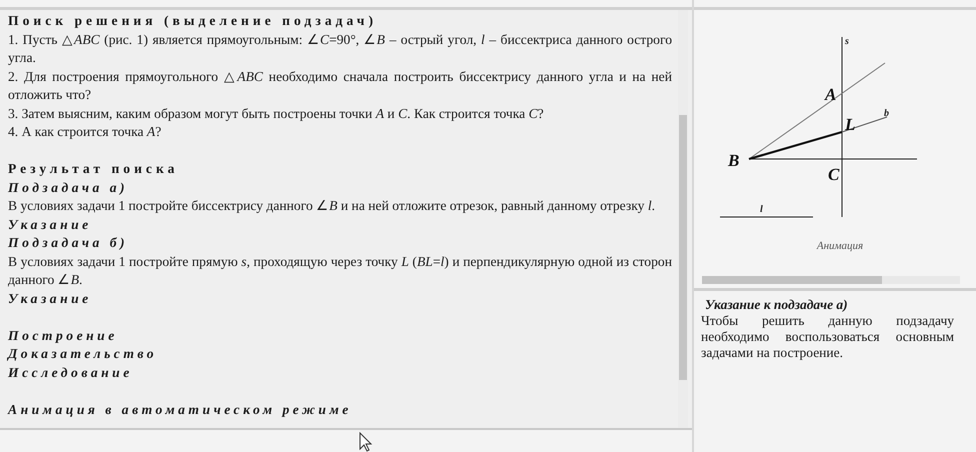 This screenshot has width=976, height=452. I want to click on subsection-link: Подзадача а), so click(340, 187).